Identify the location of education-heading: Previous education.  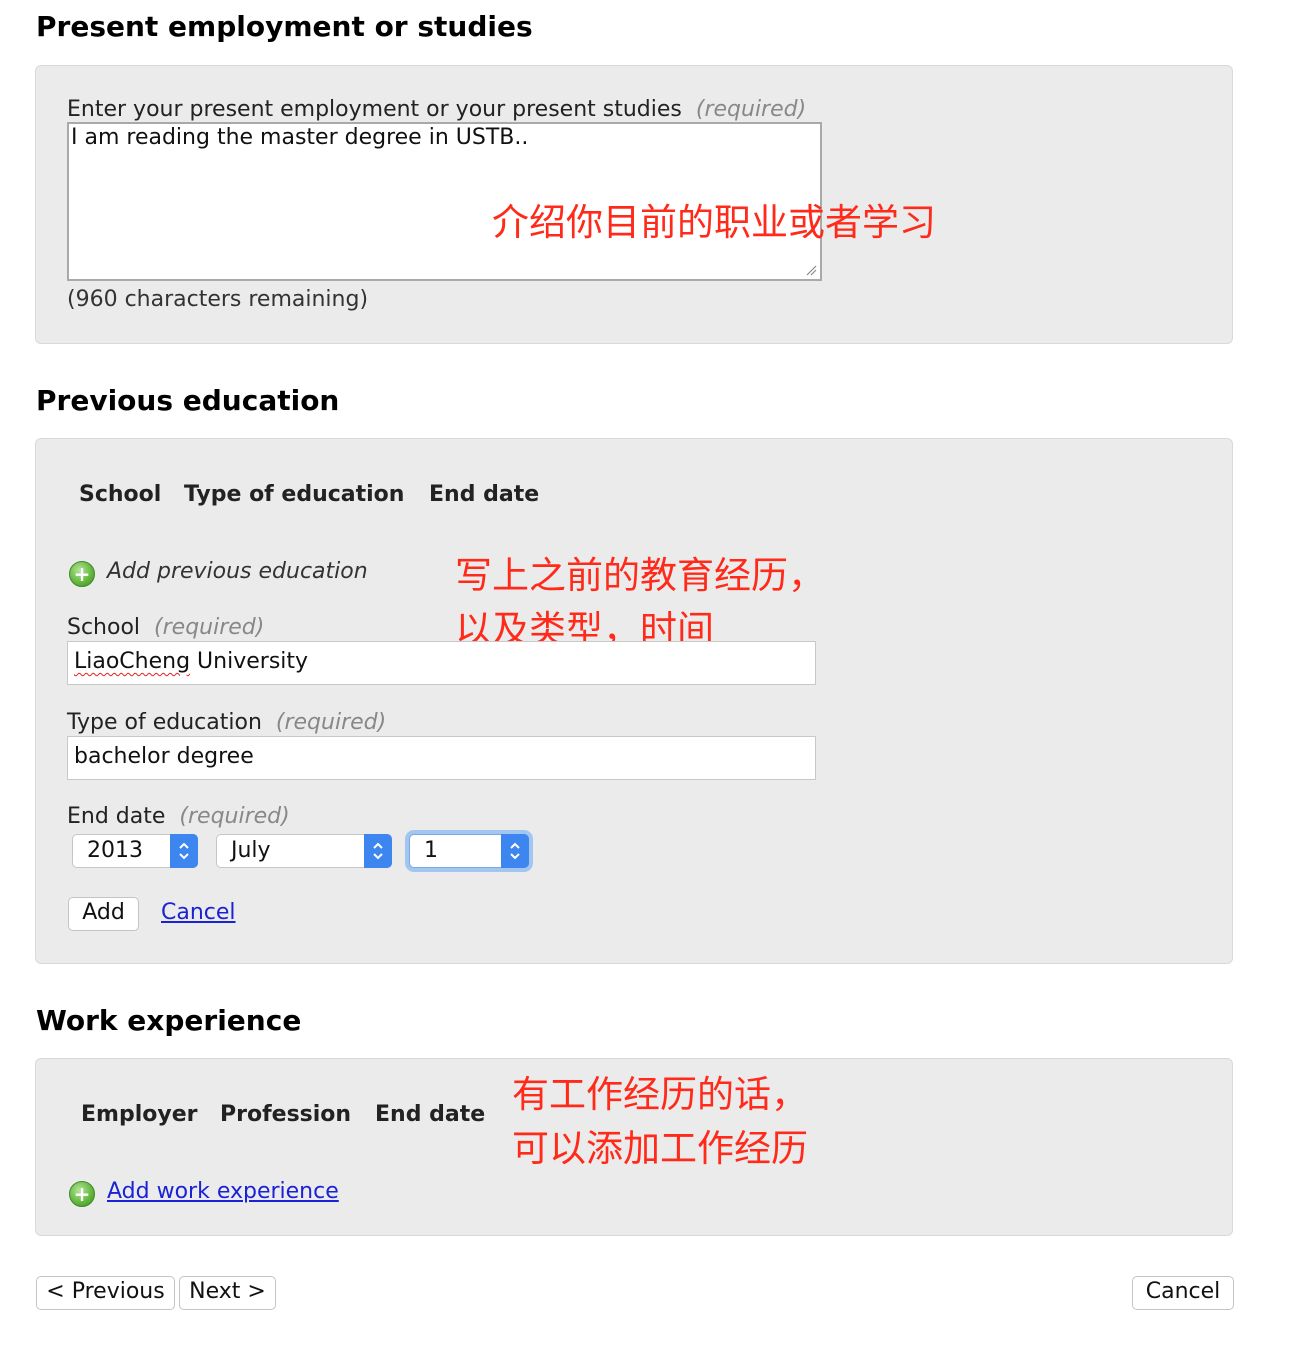
(188, 400).